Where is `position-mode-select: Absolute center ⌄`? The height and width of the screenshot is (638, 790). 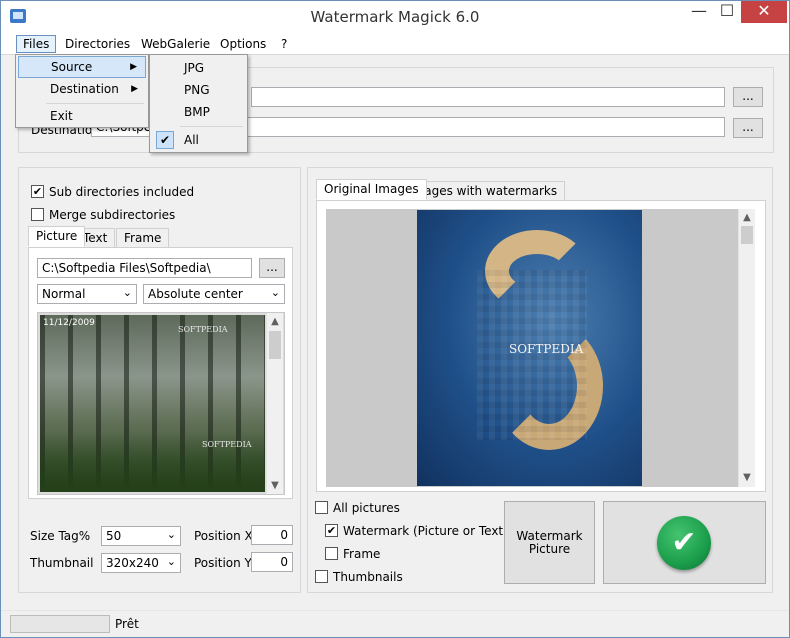 position-mode-select: Absolute center ⌄ is located at coordinates (214, 294).